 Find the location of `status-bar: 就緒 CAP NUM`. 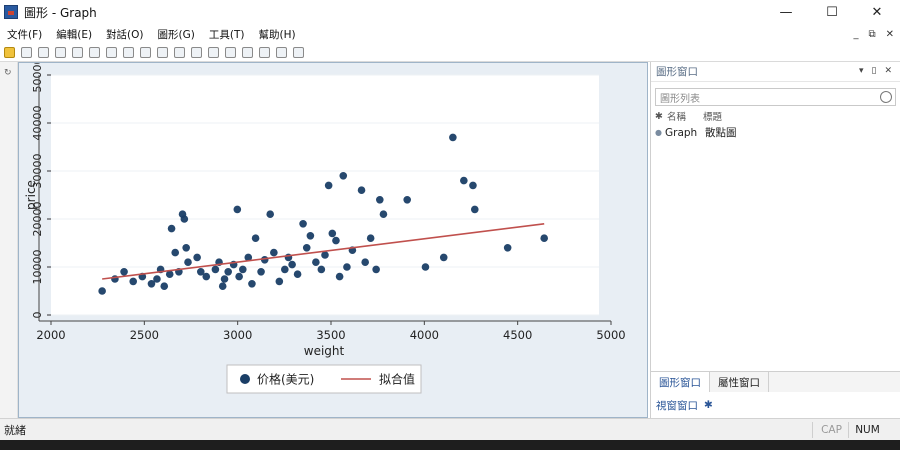

status-bar: 就緒 CAP NUM is located at coordinates (450, 429).